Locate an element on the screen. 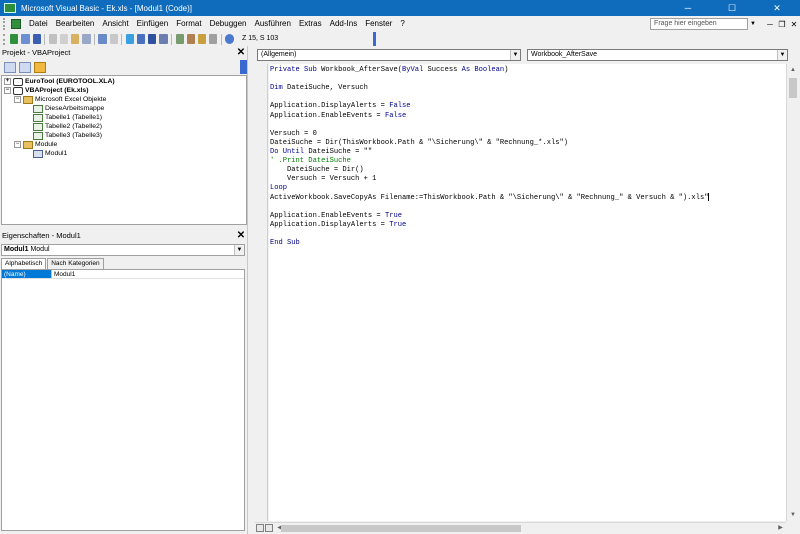 The image size is (800, 534). toolbar-options-icon is located at coordinates (374, 39).